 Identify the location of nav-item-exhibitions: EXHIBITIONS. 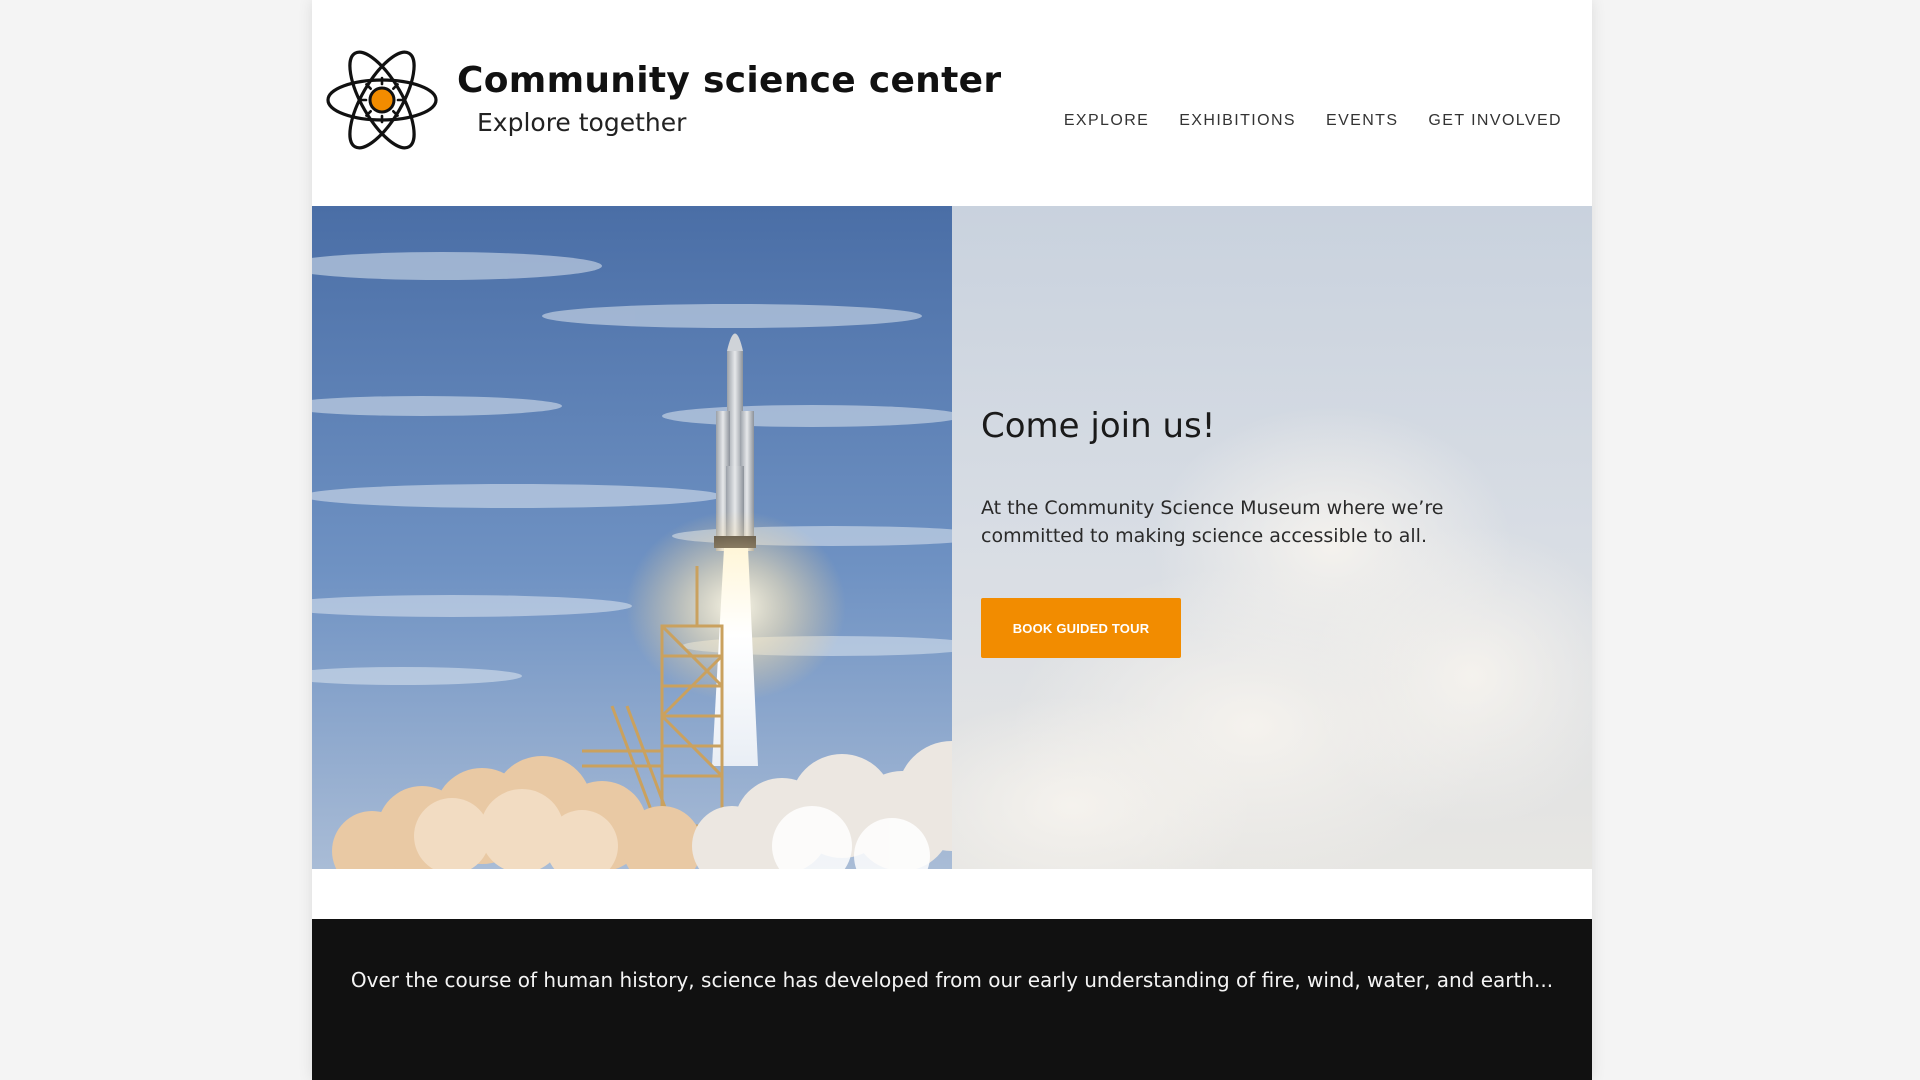
(1237, 121).